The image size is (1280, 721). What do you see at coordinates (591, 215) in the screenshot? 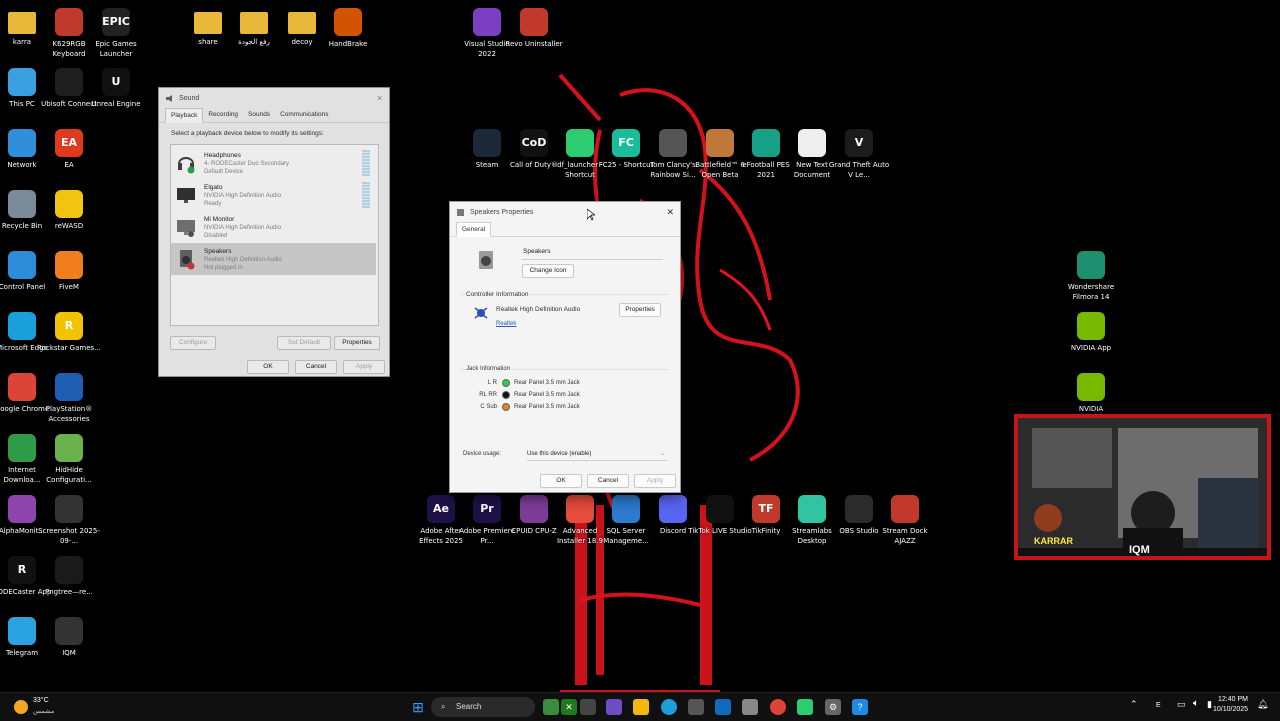
I see `mouse-cursor-icon` at bounding box center [591, 215].